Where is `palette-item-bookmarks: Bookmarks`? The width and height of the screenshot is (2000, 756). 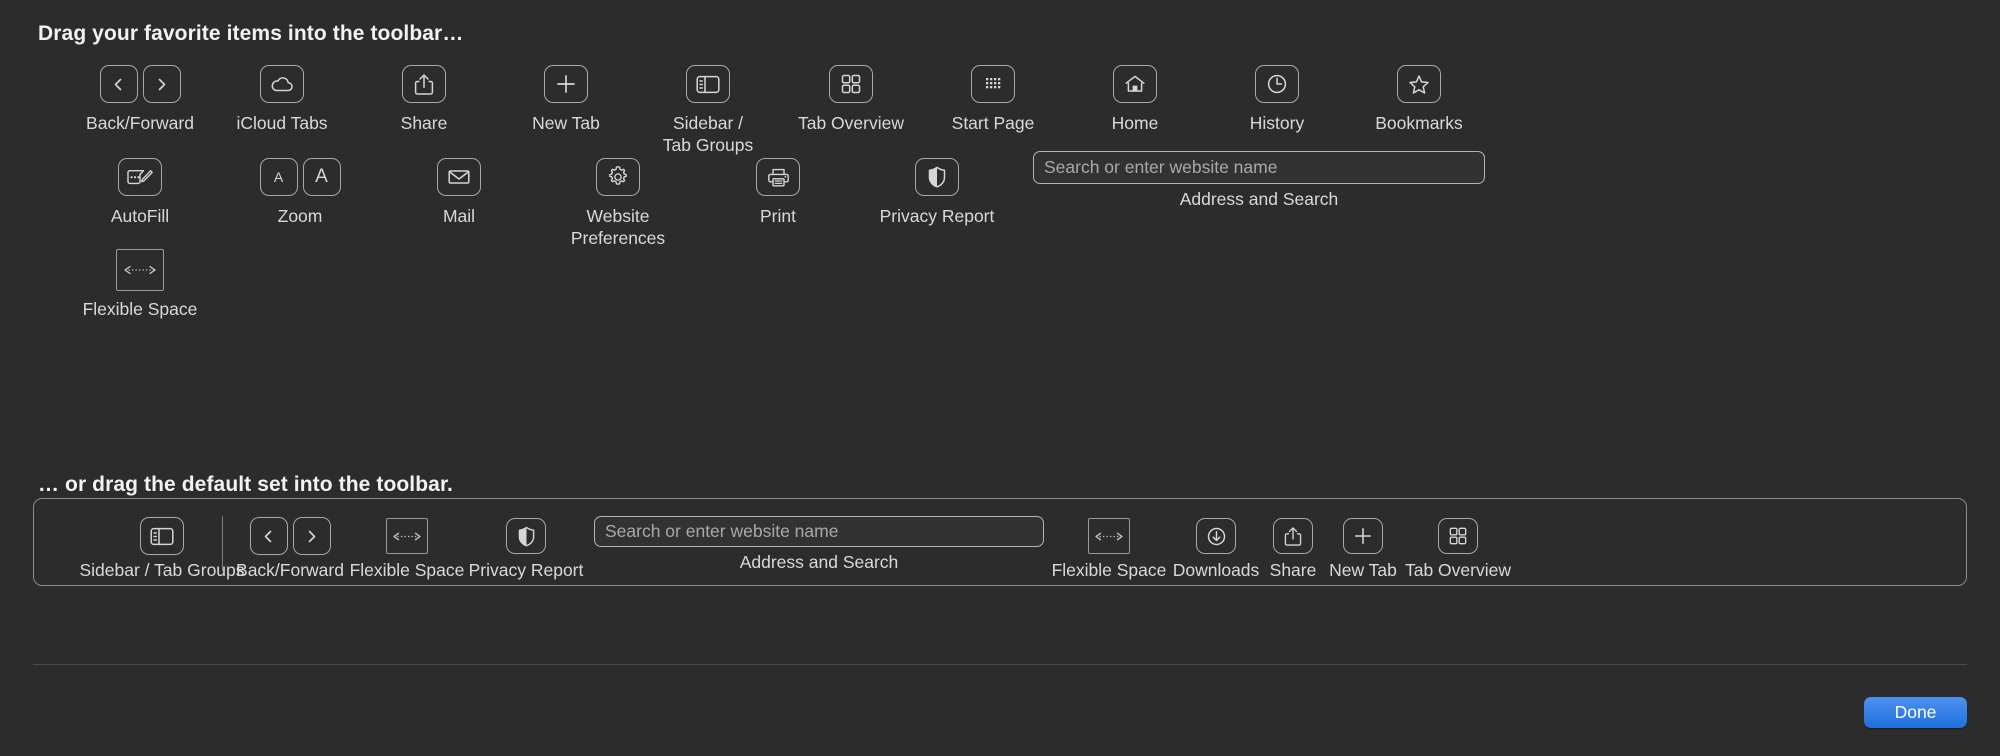
palette-item-bookmarks: Bookmarks is located at coordinates (1419, 96).